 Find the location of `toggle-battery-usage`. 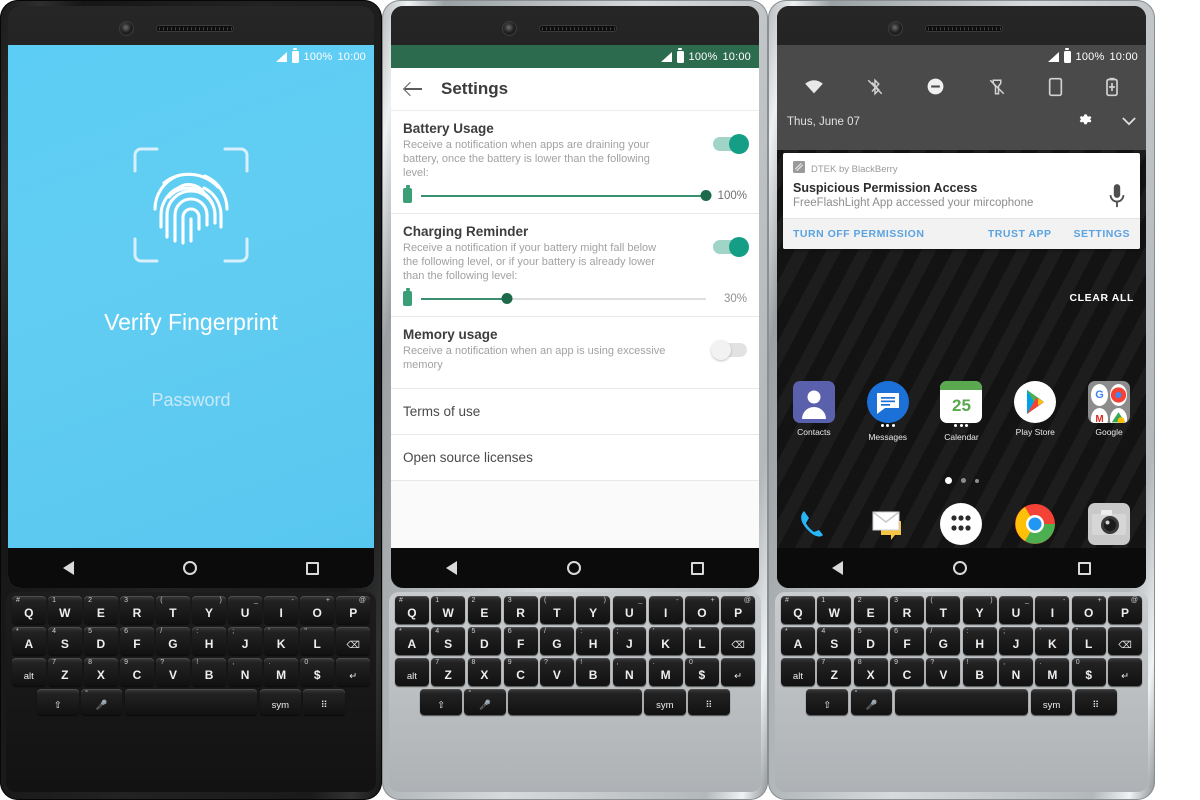

toggle-battery-usage is located at coordinates (731, 144).